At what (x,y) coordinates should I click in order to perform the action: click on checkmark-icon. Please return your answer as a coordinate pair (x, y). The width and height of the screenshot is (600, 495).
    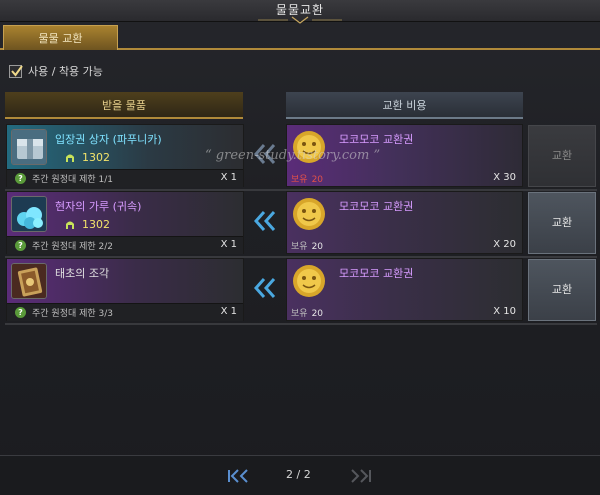
    Looking at the image, I should click on (17, 70).